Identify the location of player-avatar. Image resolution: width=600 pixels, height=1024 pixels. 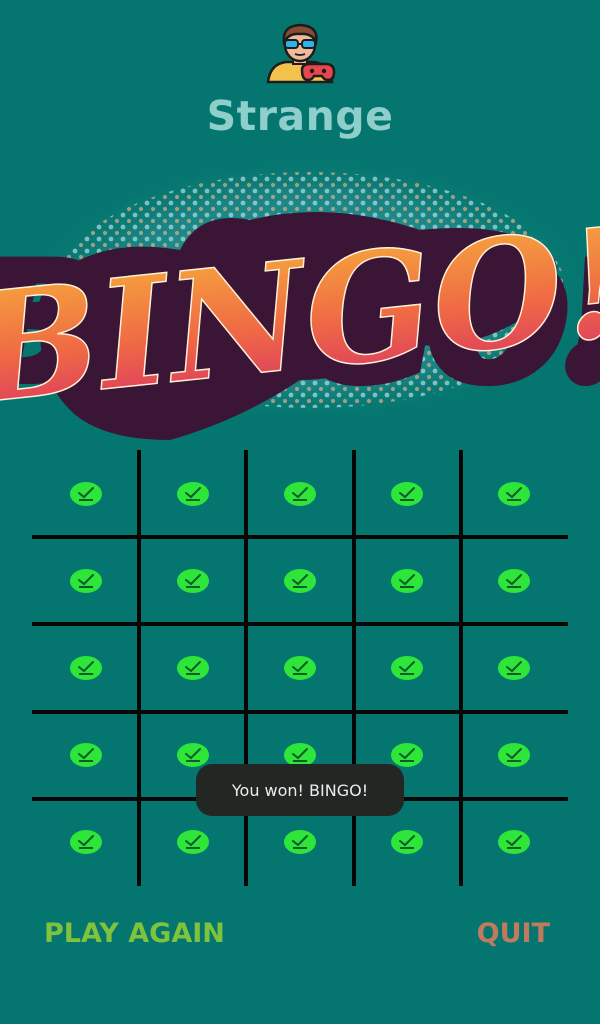
(300, 53).